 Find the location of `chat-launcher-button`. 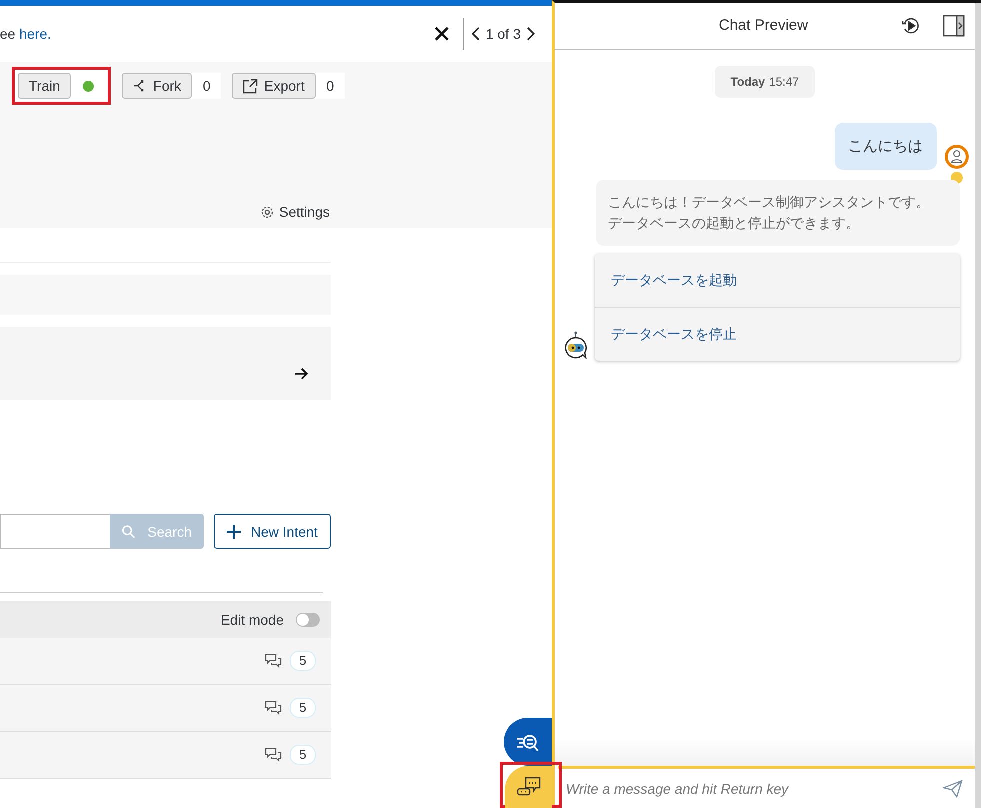

chat-launcher-button is located at coordinates (528, 787).